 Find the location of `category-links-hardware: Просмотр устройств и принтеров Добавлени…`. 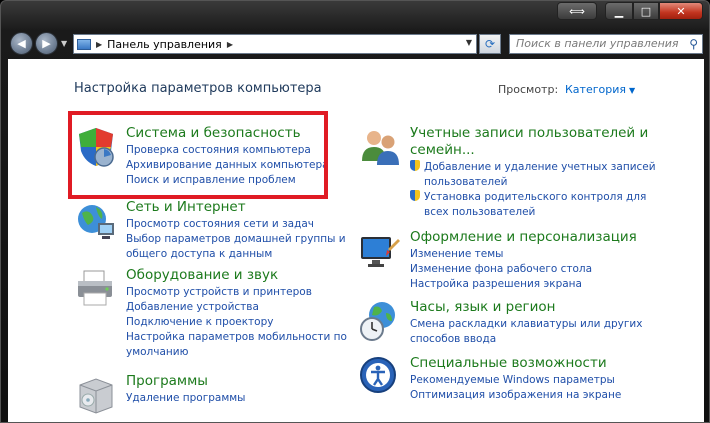

category-links-hardware: Просмотр устройств и принтеров Добавлени… is located at coordinates (236, 322).